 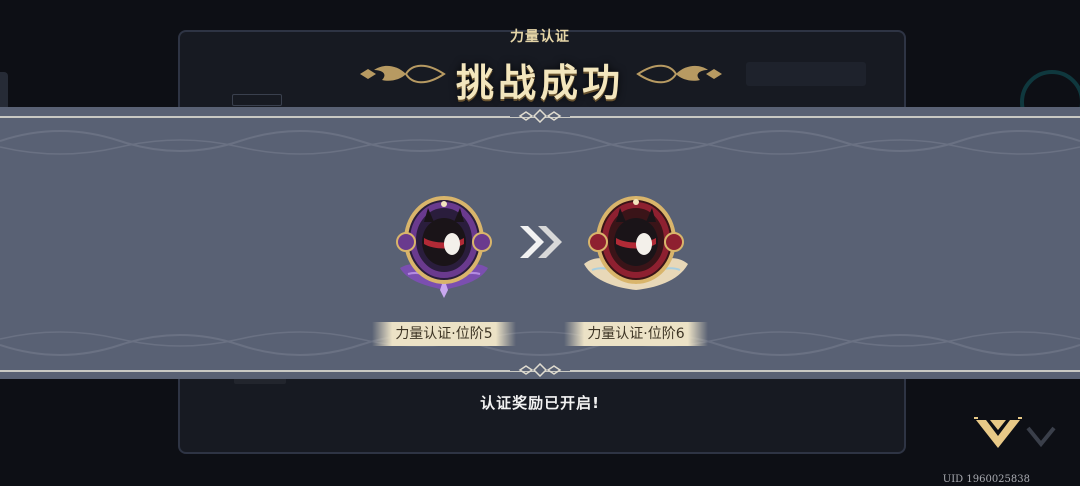 I want to click on reward-message: 认证奖励已开启!, so click(x=540, y=403).